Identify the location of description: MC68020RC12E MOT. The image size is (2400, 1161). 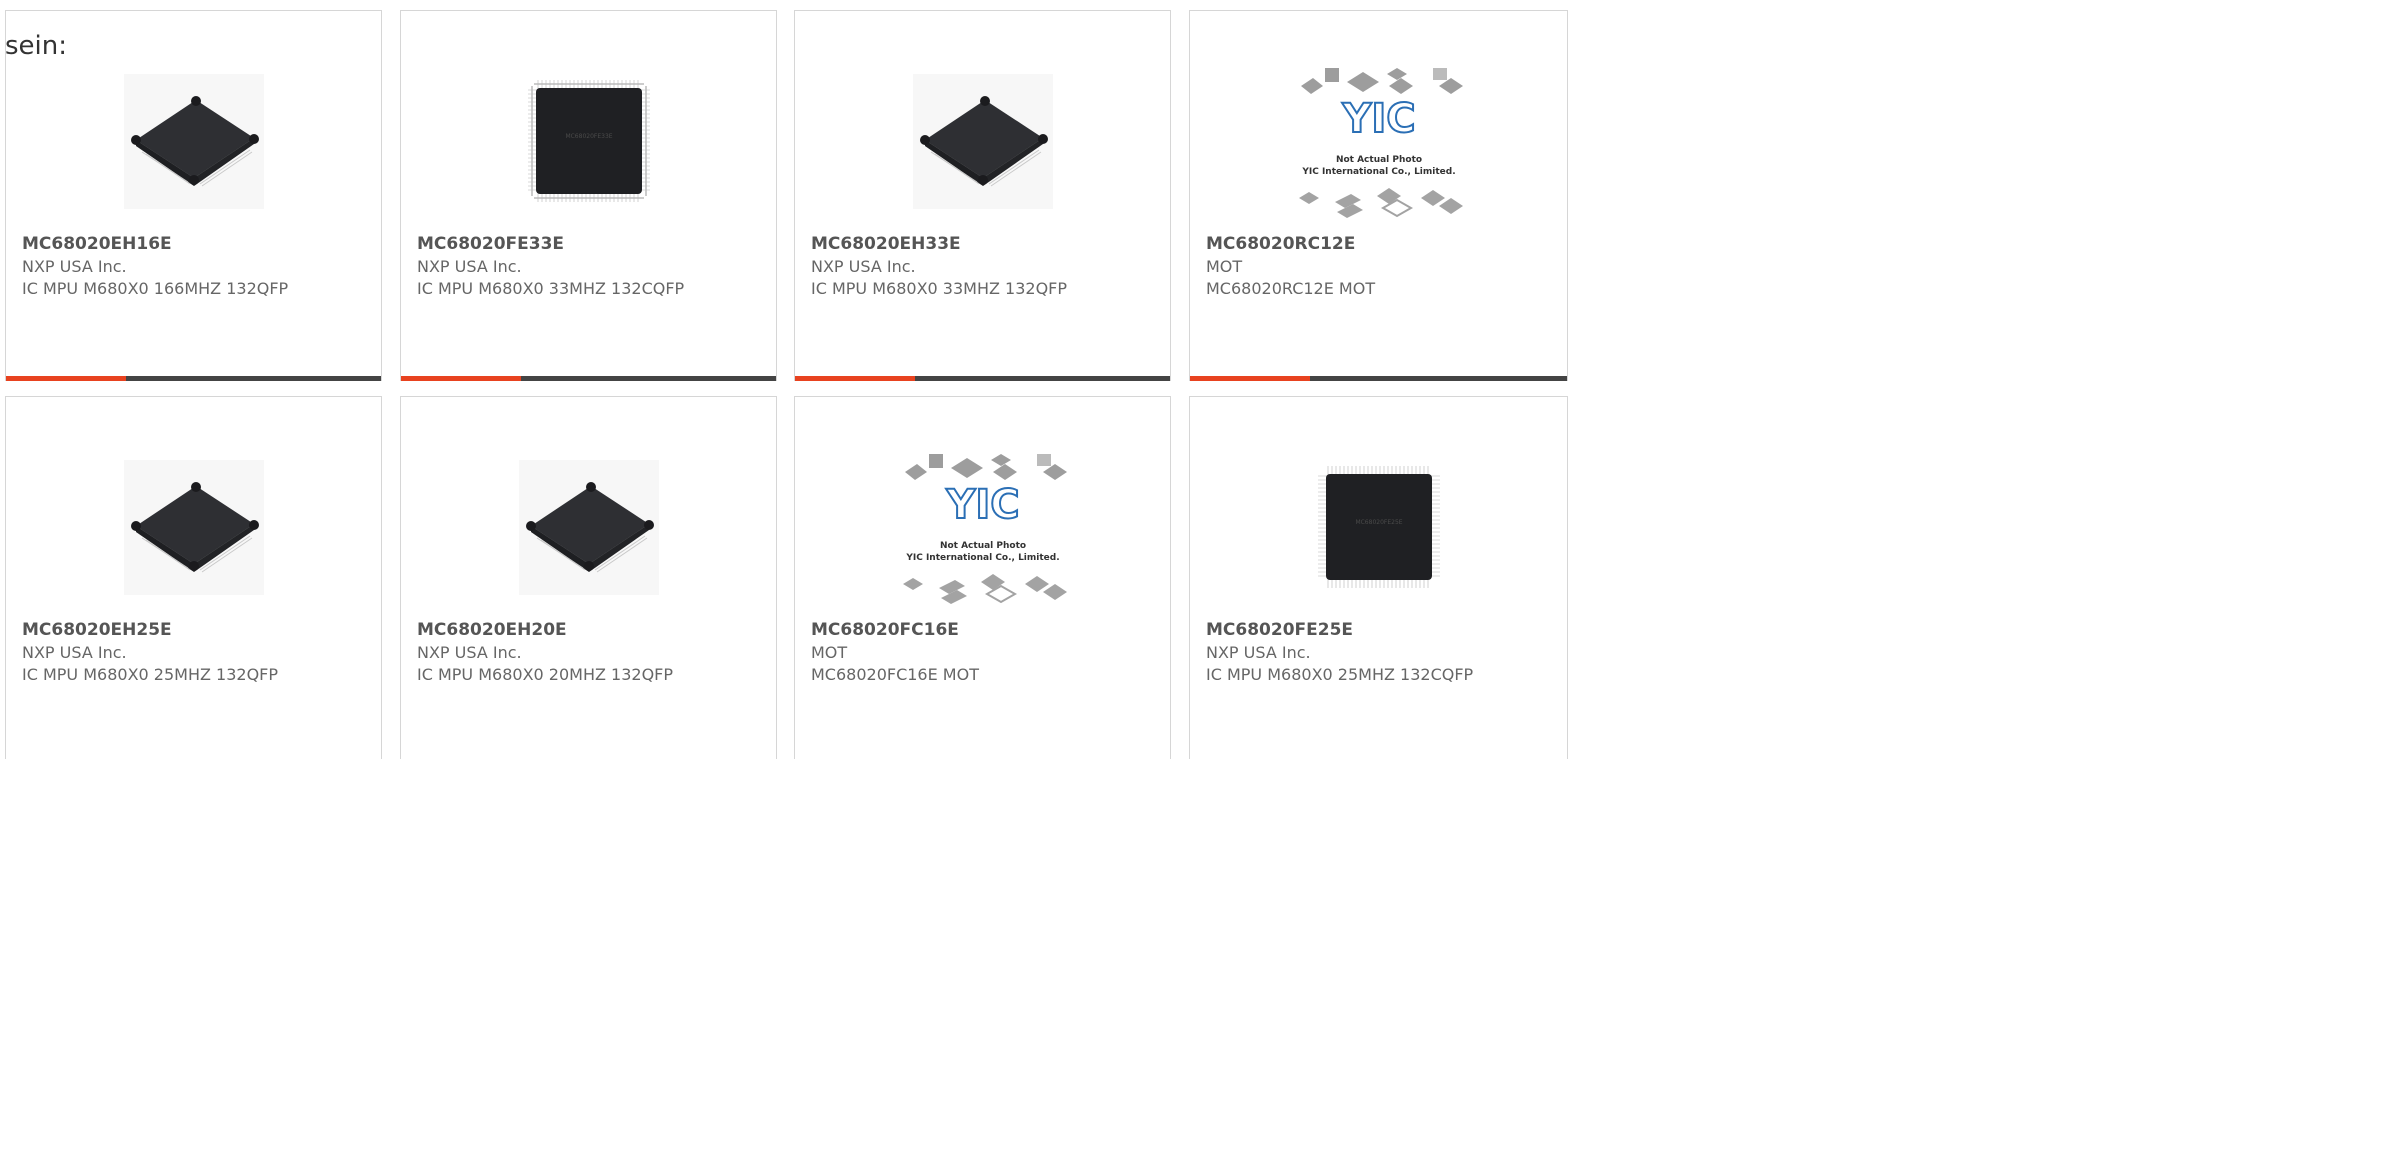
(1291, 288).